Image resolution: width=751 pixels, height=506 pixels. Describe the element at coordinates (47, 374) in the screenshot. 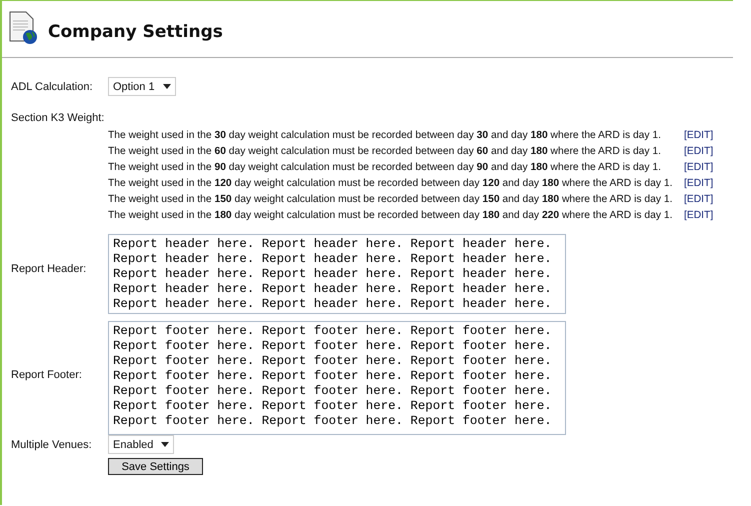

I see `field-label: Report Footer:` at that location.